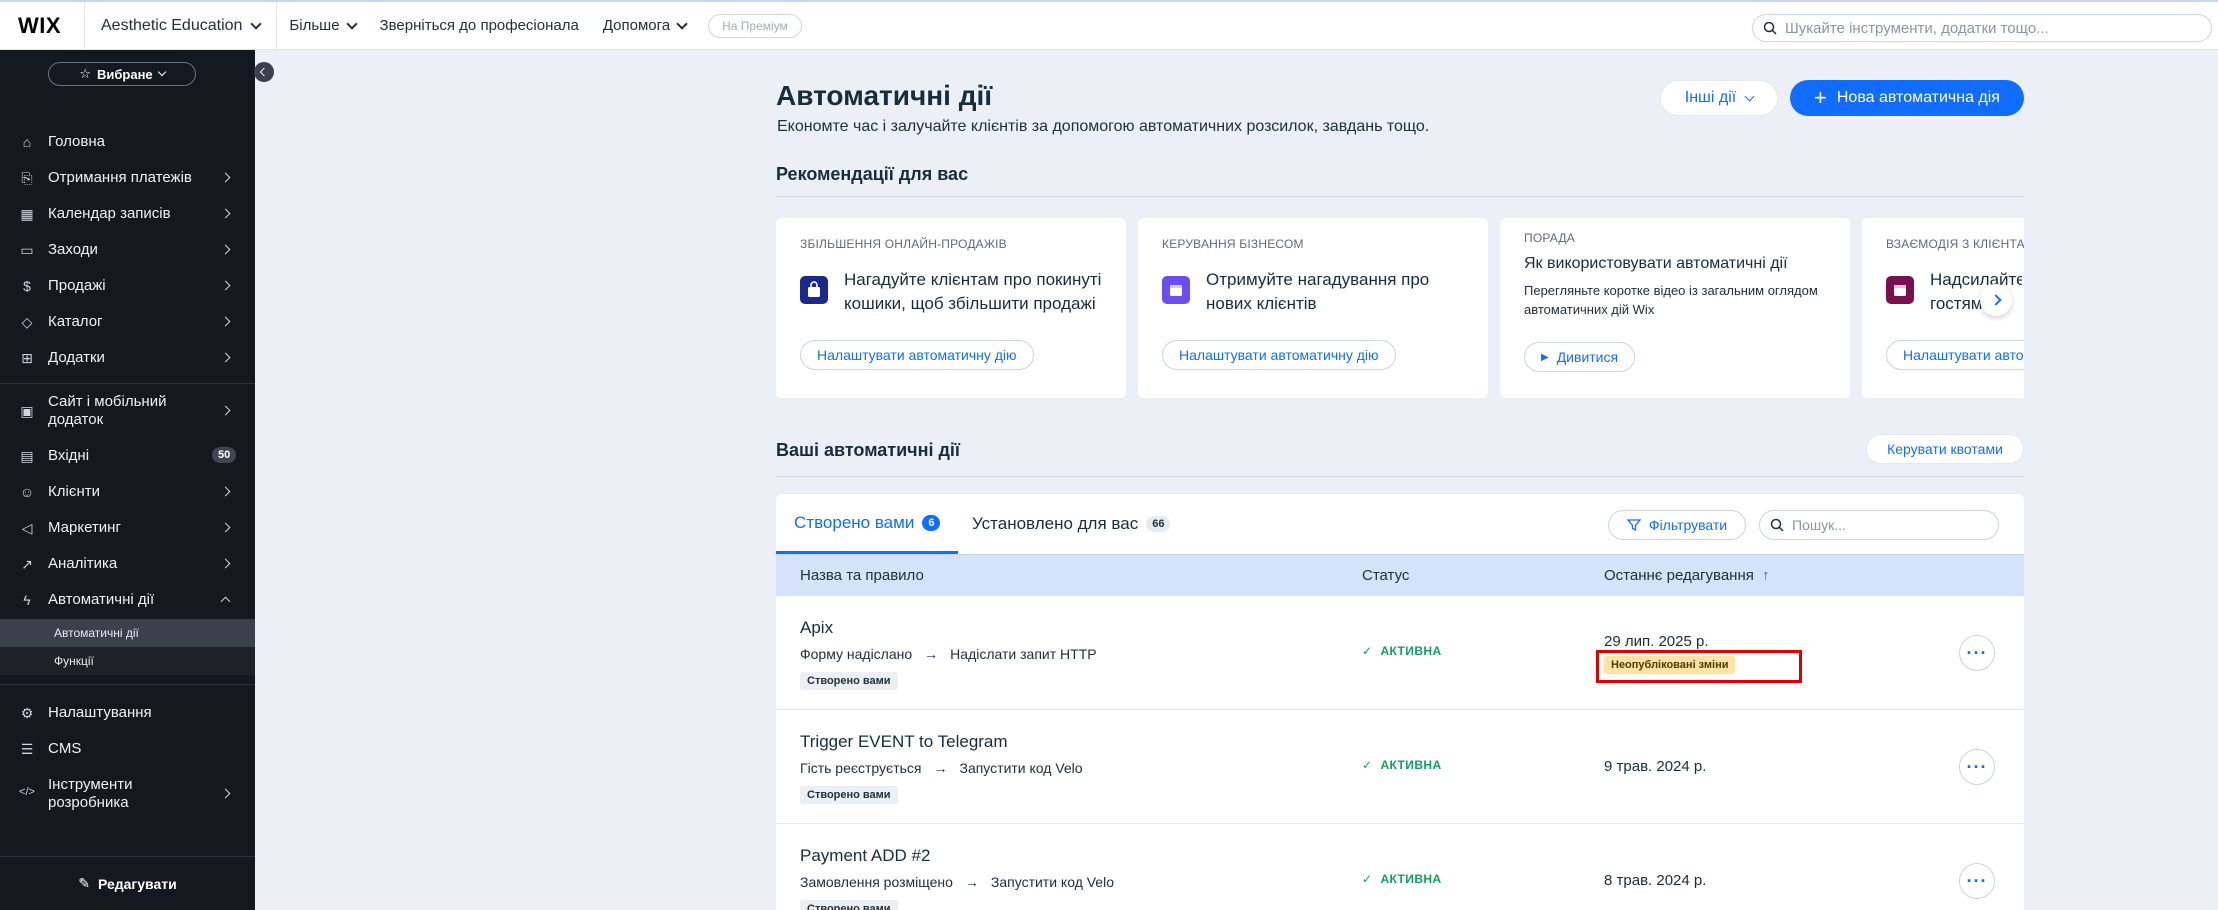 This screenshot has height=910, width=2218. Describe the element at coordinates (127, 564) in the screenshot. I see `sidebar-item-analytics: ↗ Аналітика` at that location.